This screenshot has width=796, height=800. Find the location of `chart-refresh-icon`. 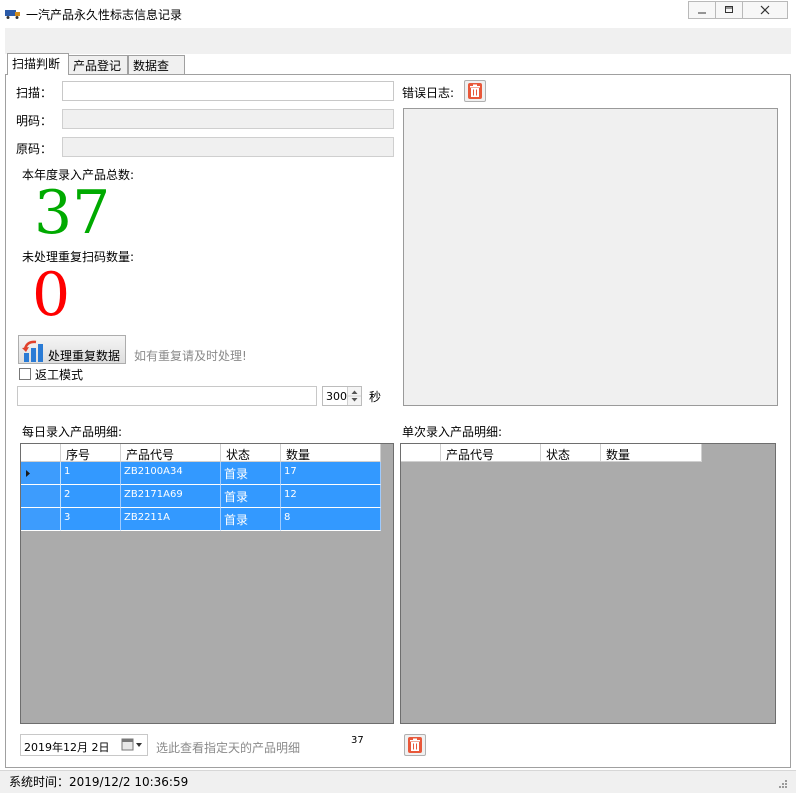

chart-refresh-icon is located at coordinates (35, 352).